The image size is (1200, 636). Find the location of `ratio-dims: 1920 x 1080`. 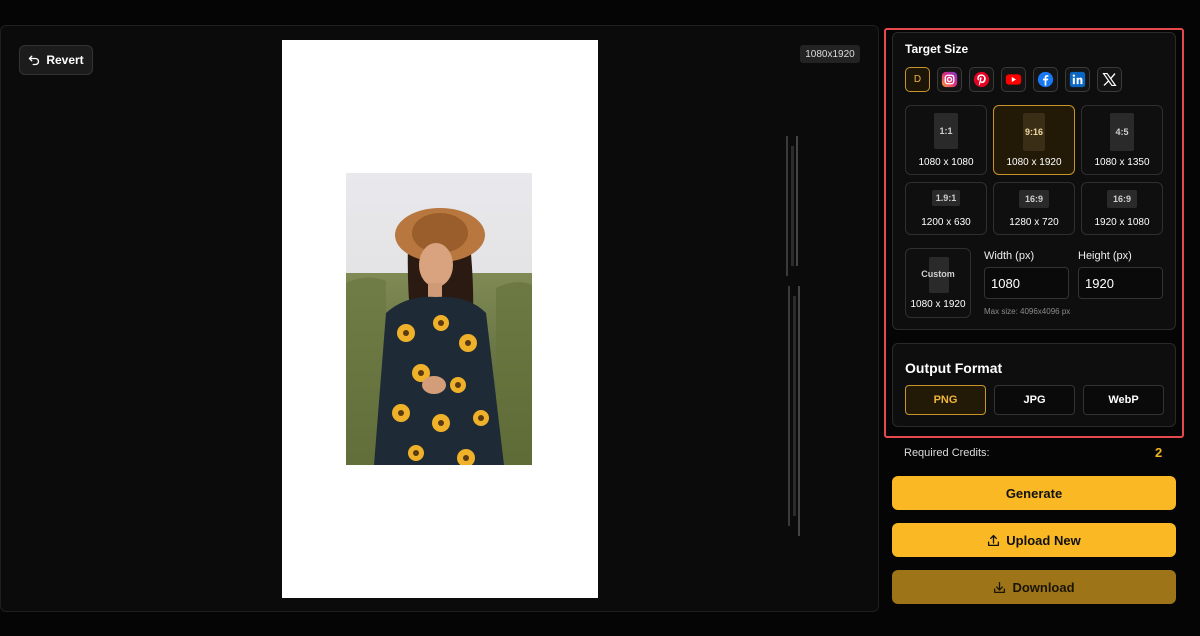

ratio-dims: 1920 x 1080 is located at coordinates (1122, 222).